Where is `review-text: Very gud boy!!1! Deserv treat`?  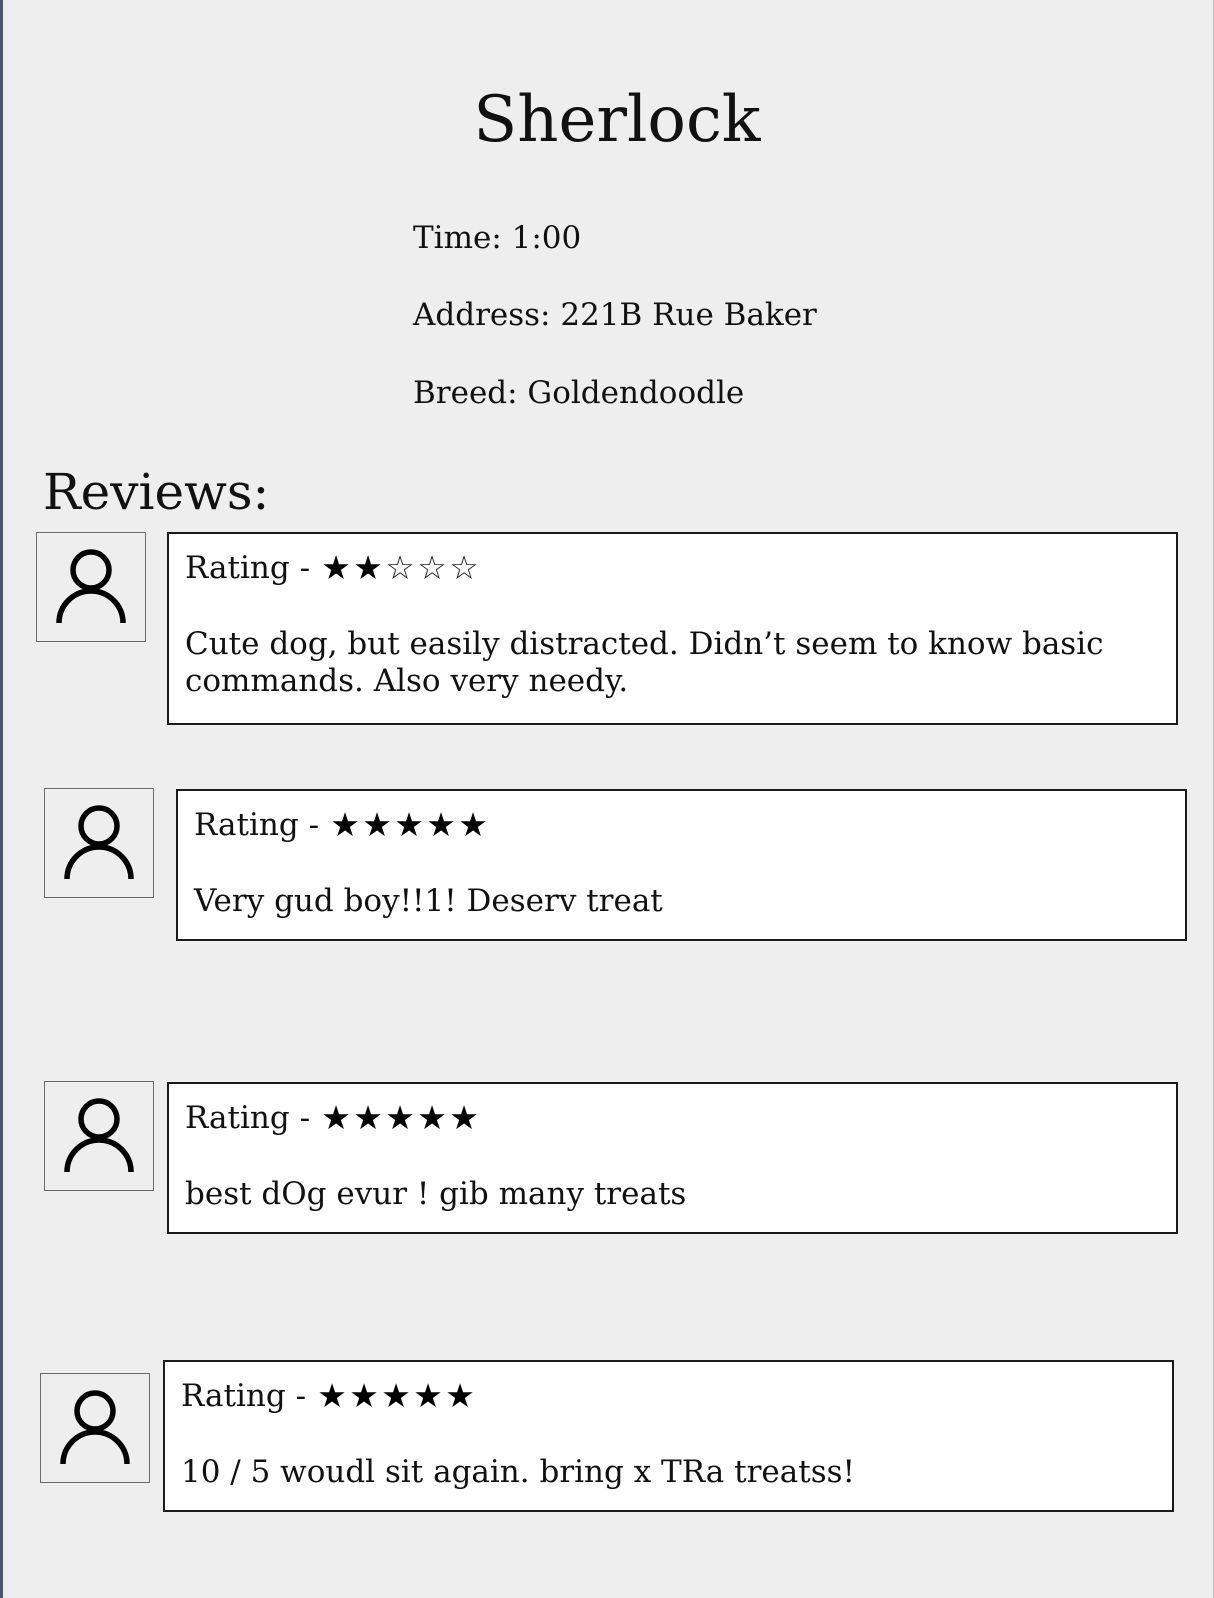 review-text: Very gud boy!!1! Deserv treat is located at coordinates (428, 901).